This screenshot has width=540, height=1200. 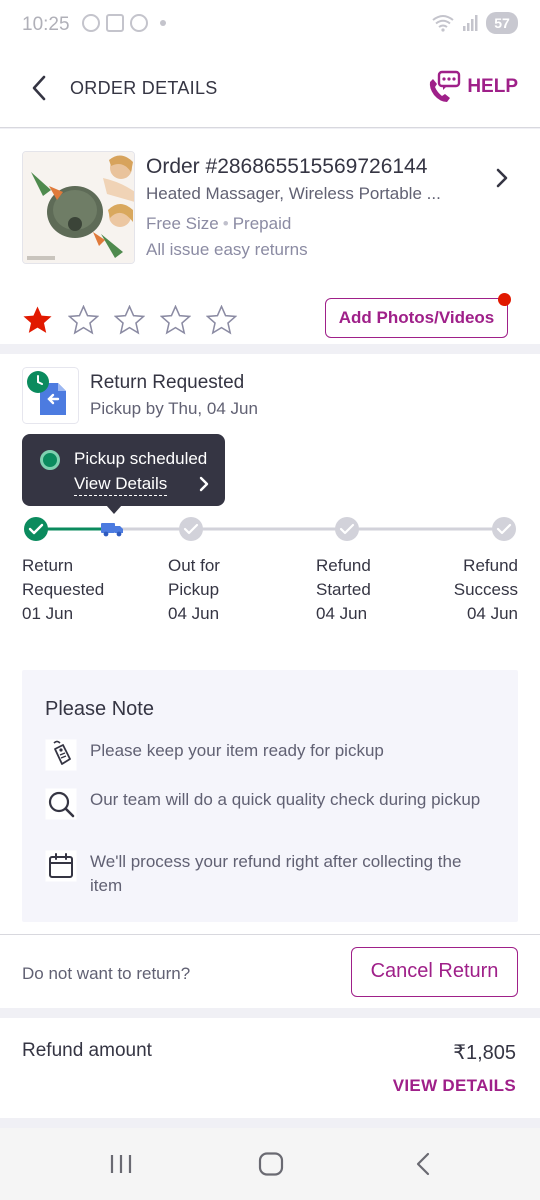 What do you see at coordinates (237, 750) in the screenshot?
I see `note-text: Please keep your item ready for pickup` at bounding box center [237, 750].